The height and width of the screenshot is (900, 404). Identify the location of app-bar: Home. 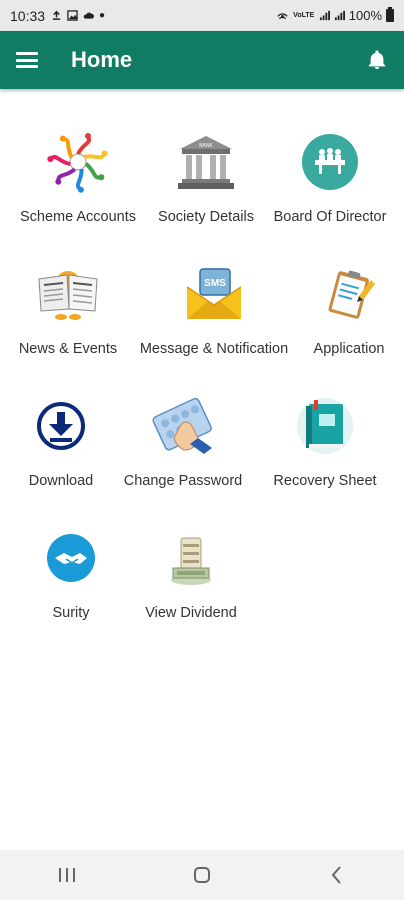
(202, 60).